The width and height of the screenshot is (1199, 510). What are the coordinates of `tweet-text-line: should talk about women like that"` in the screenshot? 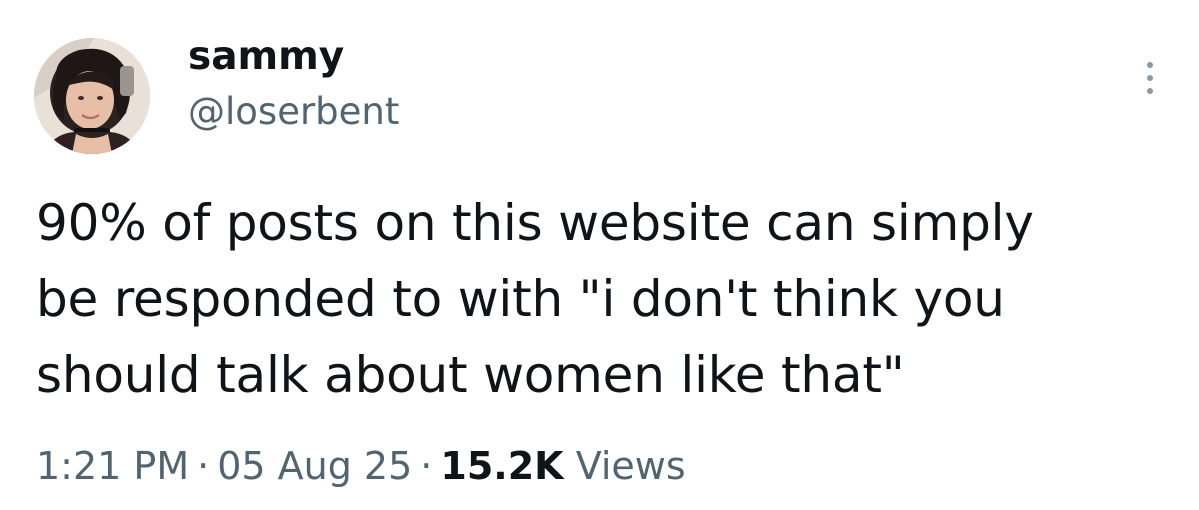 It's located at (470, 375).